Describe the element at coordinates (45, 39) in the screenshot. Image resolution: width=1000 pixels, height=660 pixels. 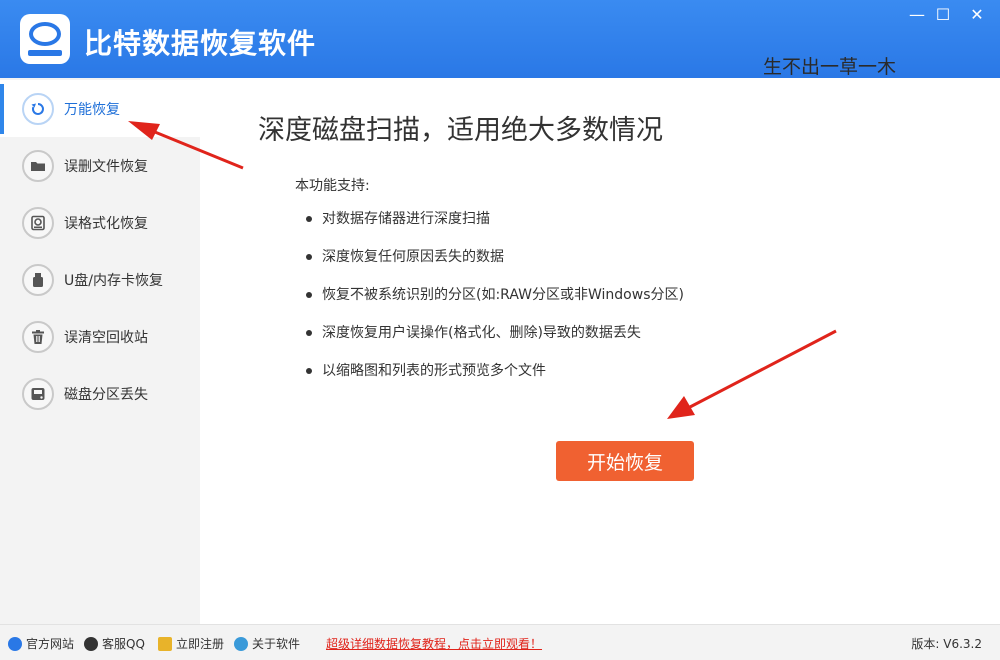
I see `app-logo-icon` at that location.